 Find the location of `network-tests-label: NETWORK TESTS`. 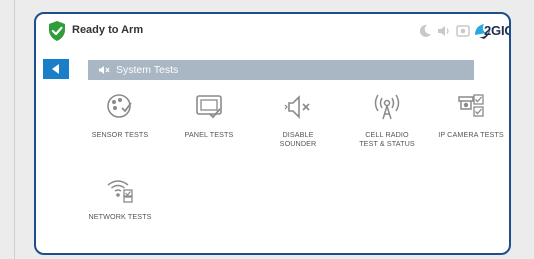

network-tests-label: NETWORK TESTS is located at coordinates (120, 216).